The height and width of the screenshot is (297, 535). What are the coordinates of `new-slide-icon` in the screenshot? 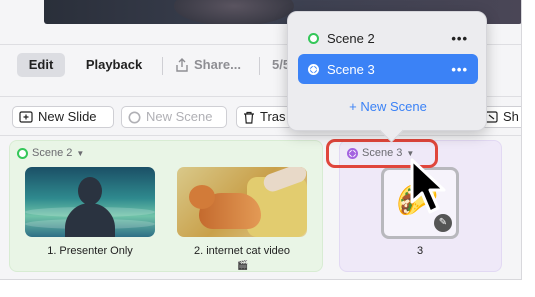 It's located at (26, 117).